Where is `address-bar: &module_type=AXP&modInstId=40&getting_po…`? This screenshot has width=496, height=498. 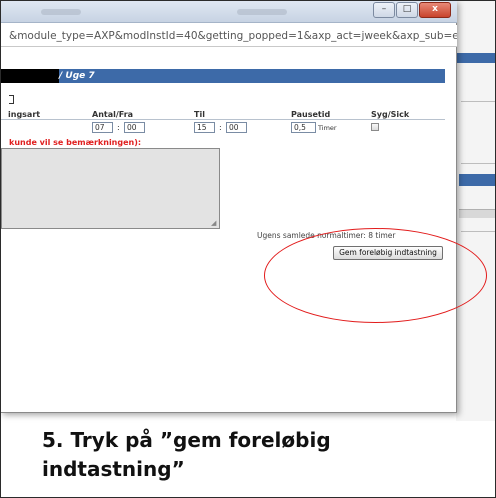 address-bar: &module_type=AXP&modInstId=40&getting_po… is located at coordinates (229, 36).